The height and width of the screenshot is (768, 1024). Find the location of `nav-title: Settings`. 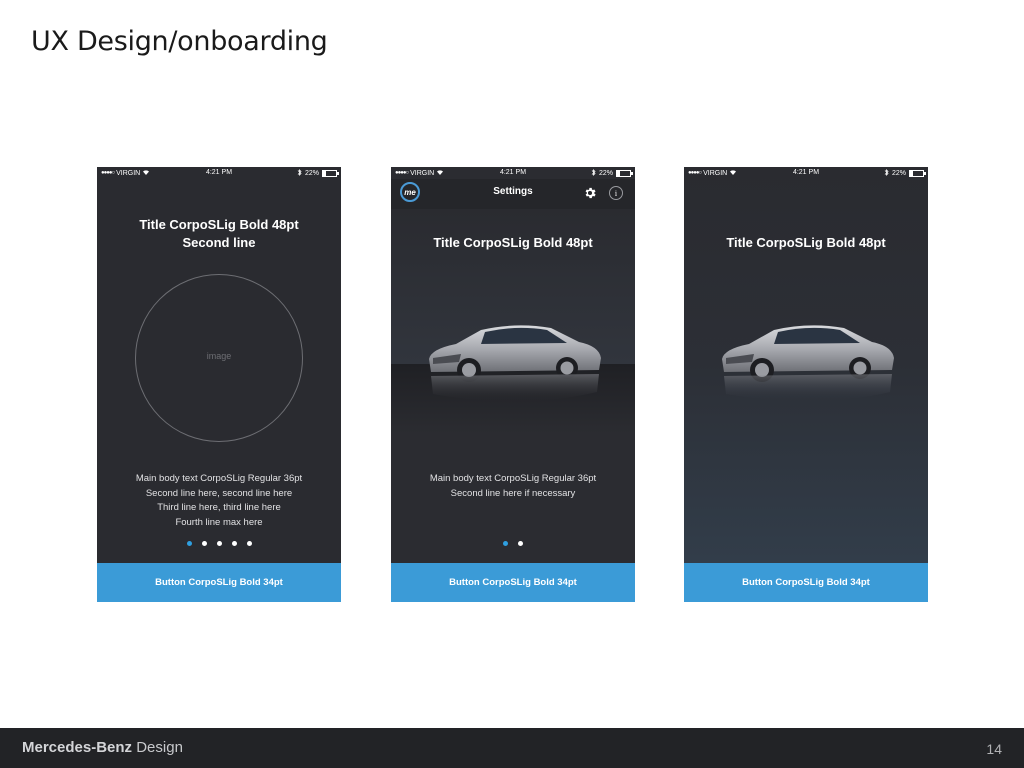

nav-title: Settings is located at coordinates (513, 191).